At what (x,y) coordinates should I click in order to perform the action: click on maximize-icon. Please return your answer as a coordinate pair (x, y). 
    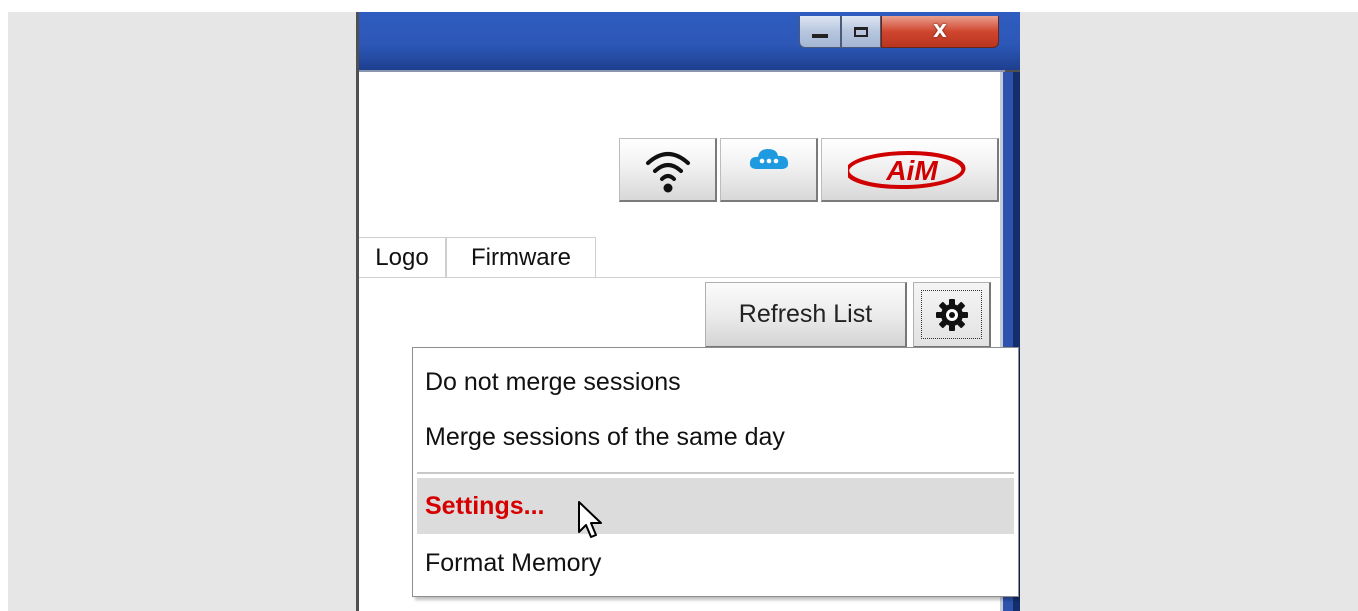
    Looking at the image, I should click on (861, 31).